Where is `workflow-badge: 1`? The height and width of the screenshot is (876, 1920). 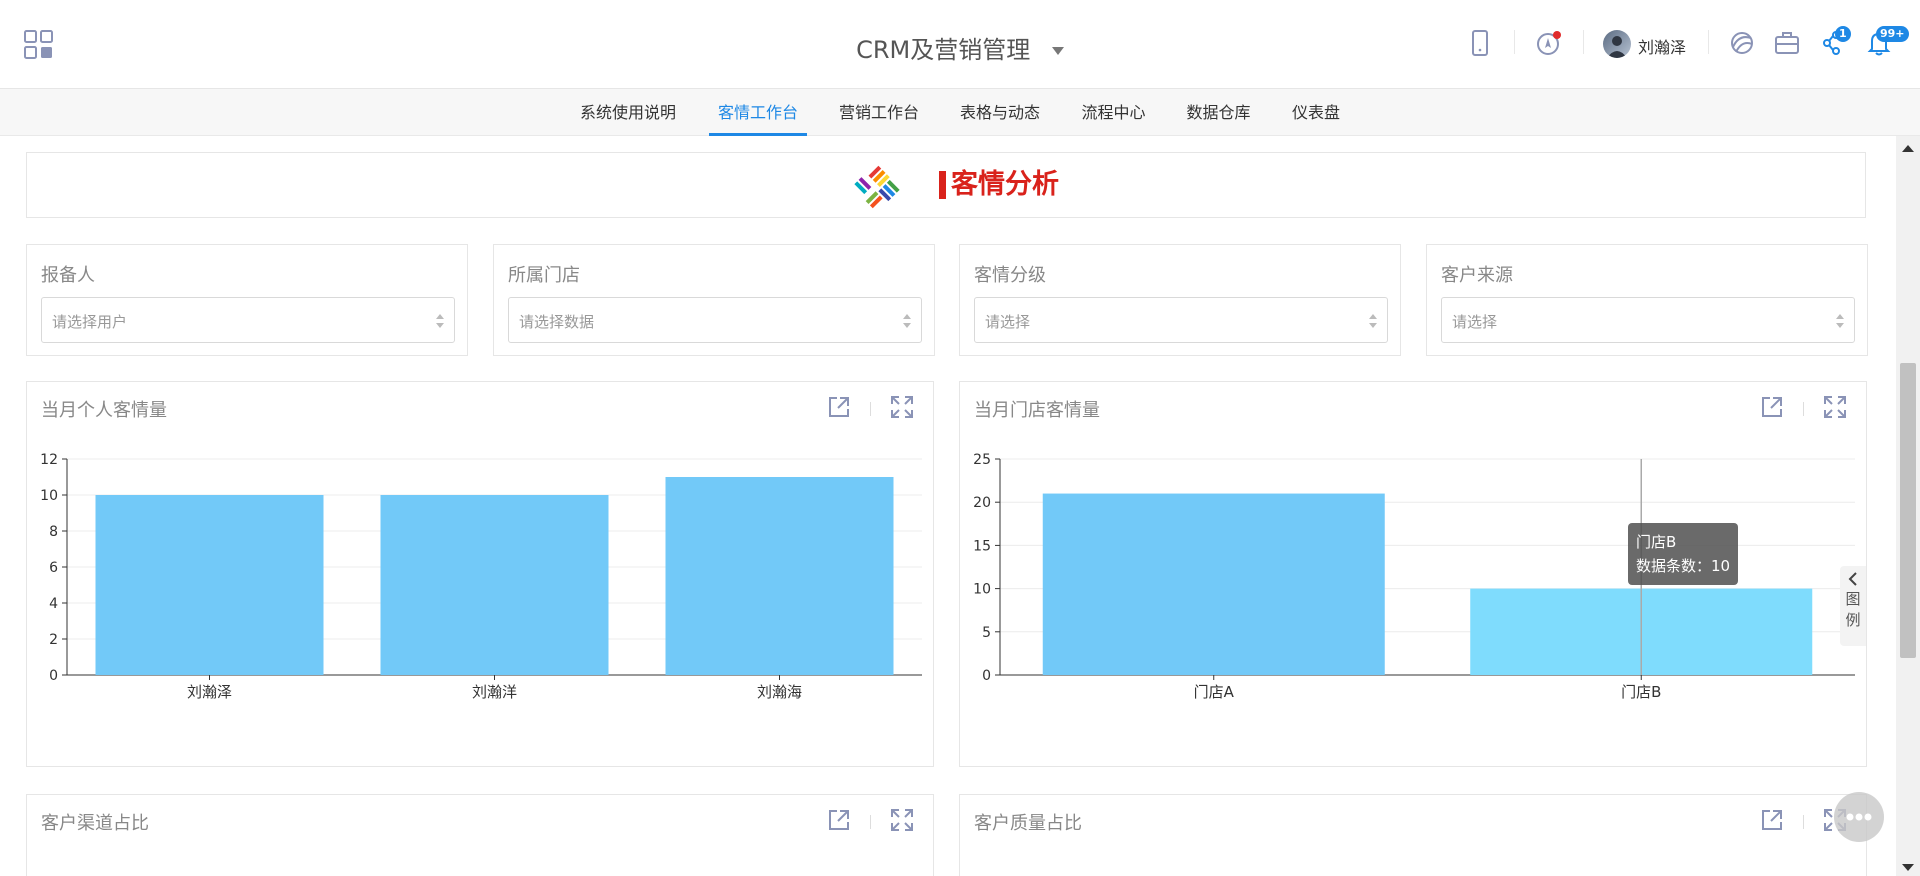
workflow-badge: 1 is located at coordinates (1843, 34).